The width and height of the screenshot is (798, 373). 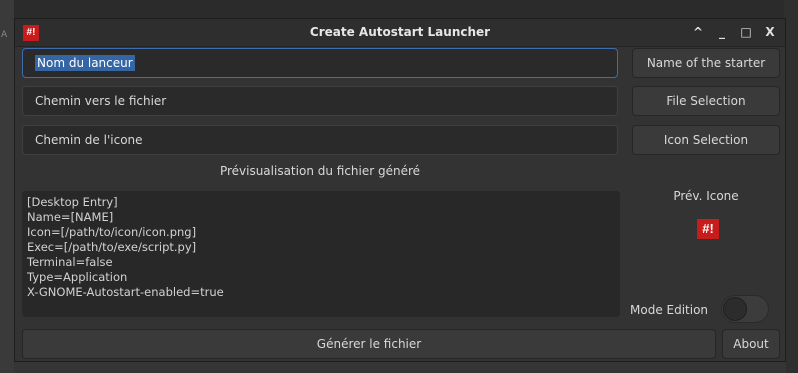 I want to click on icon-selection-button: Icon Selection, so click(x=706, y=140).